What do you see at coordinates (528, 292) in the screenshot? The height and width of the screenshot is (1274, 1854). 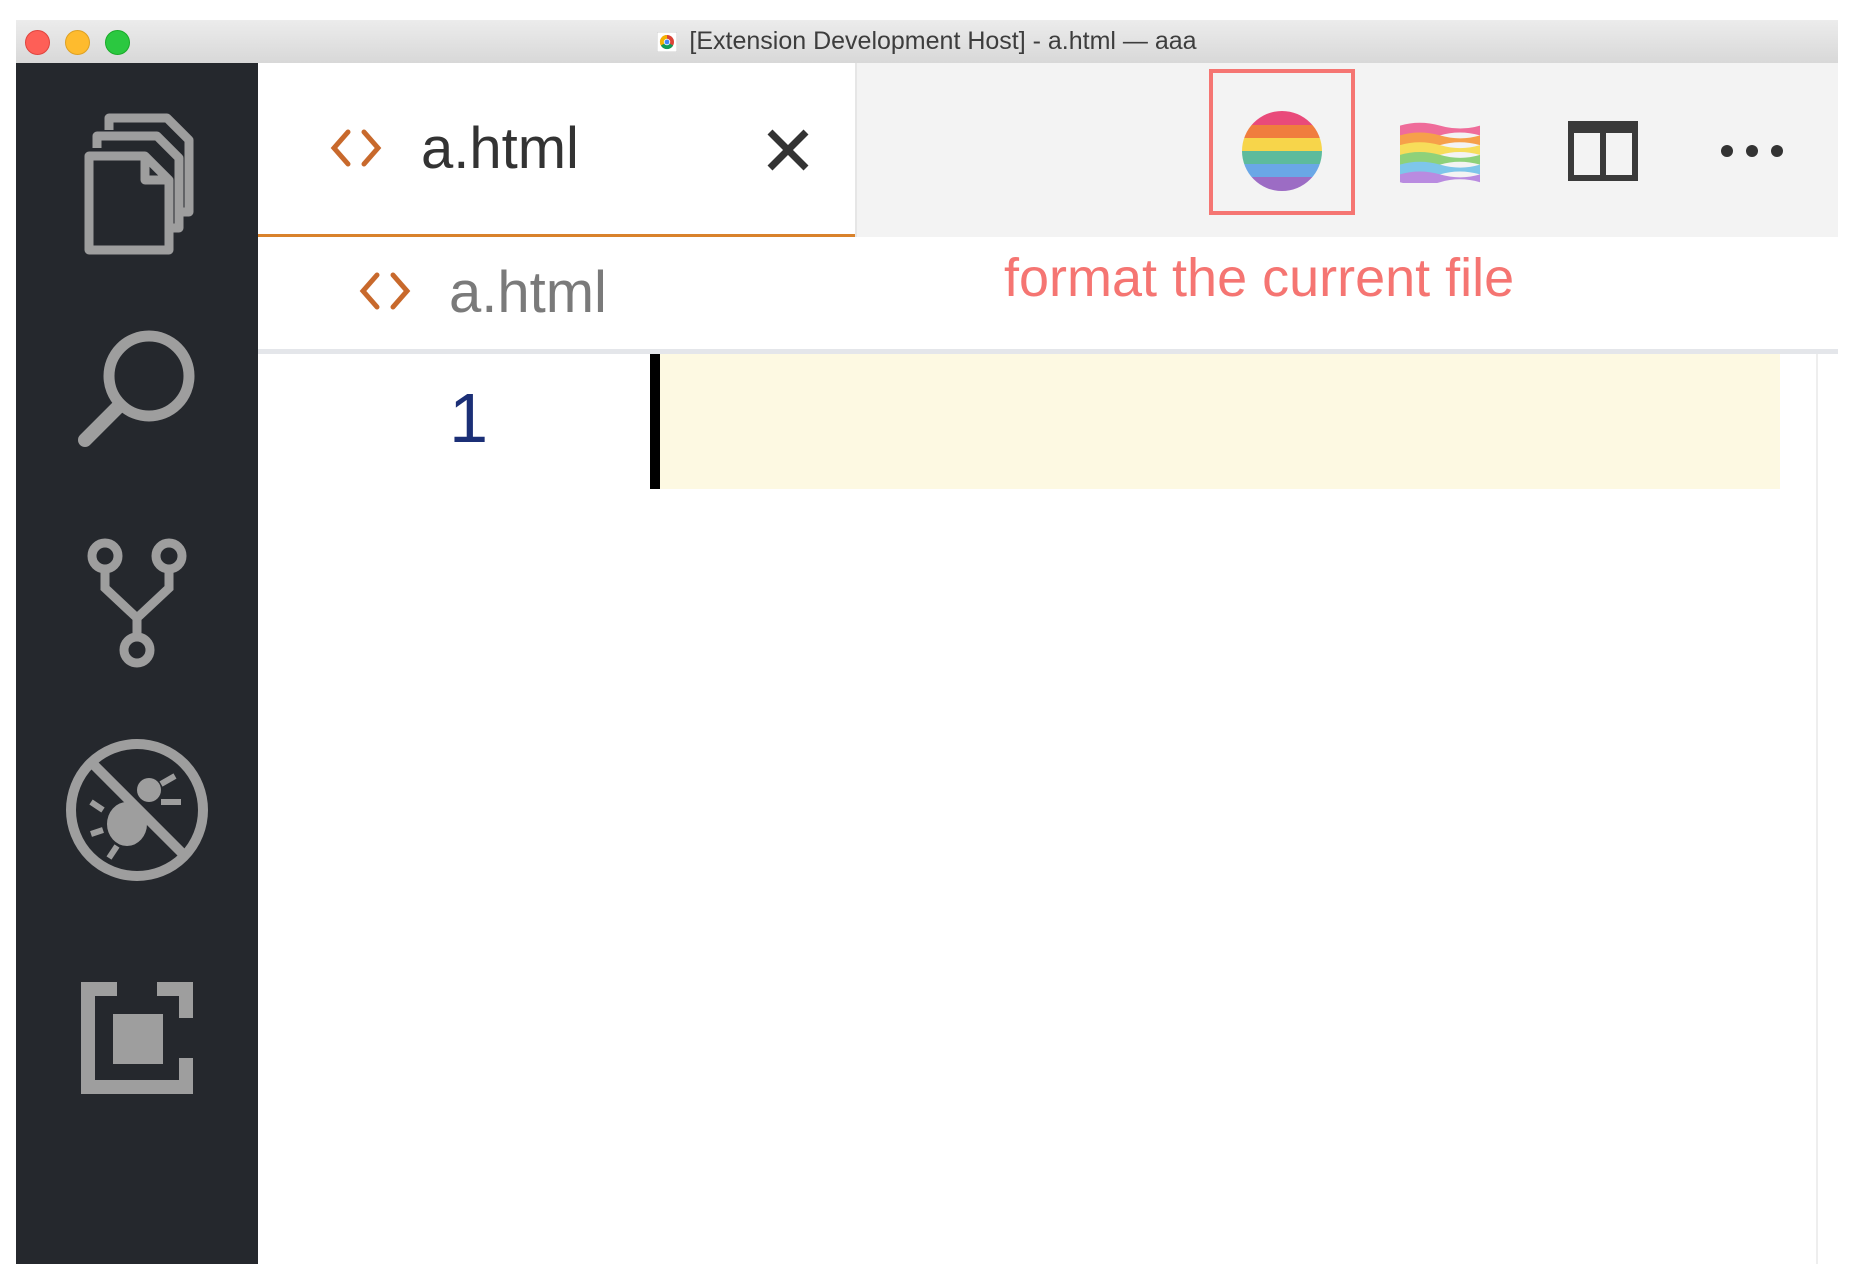 I see `breadcrumb-file: a.html` at bounding box center [528, 292].